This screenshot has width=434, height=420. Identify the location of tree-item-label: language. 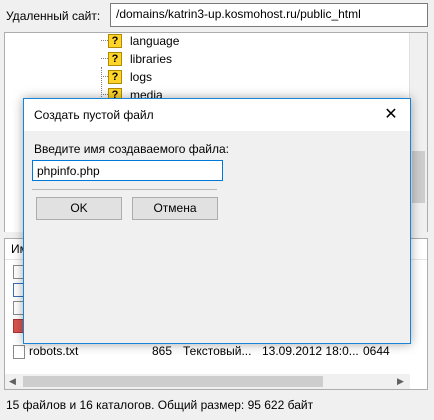
(155, 41).